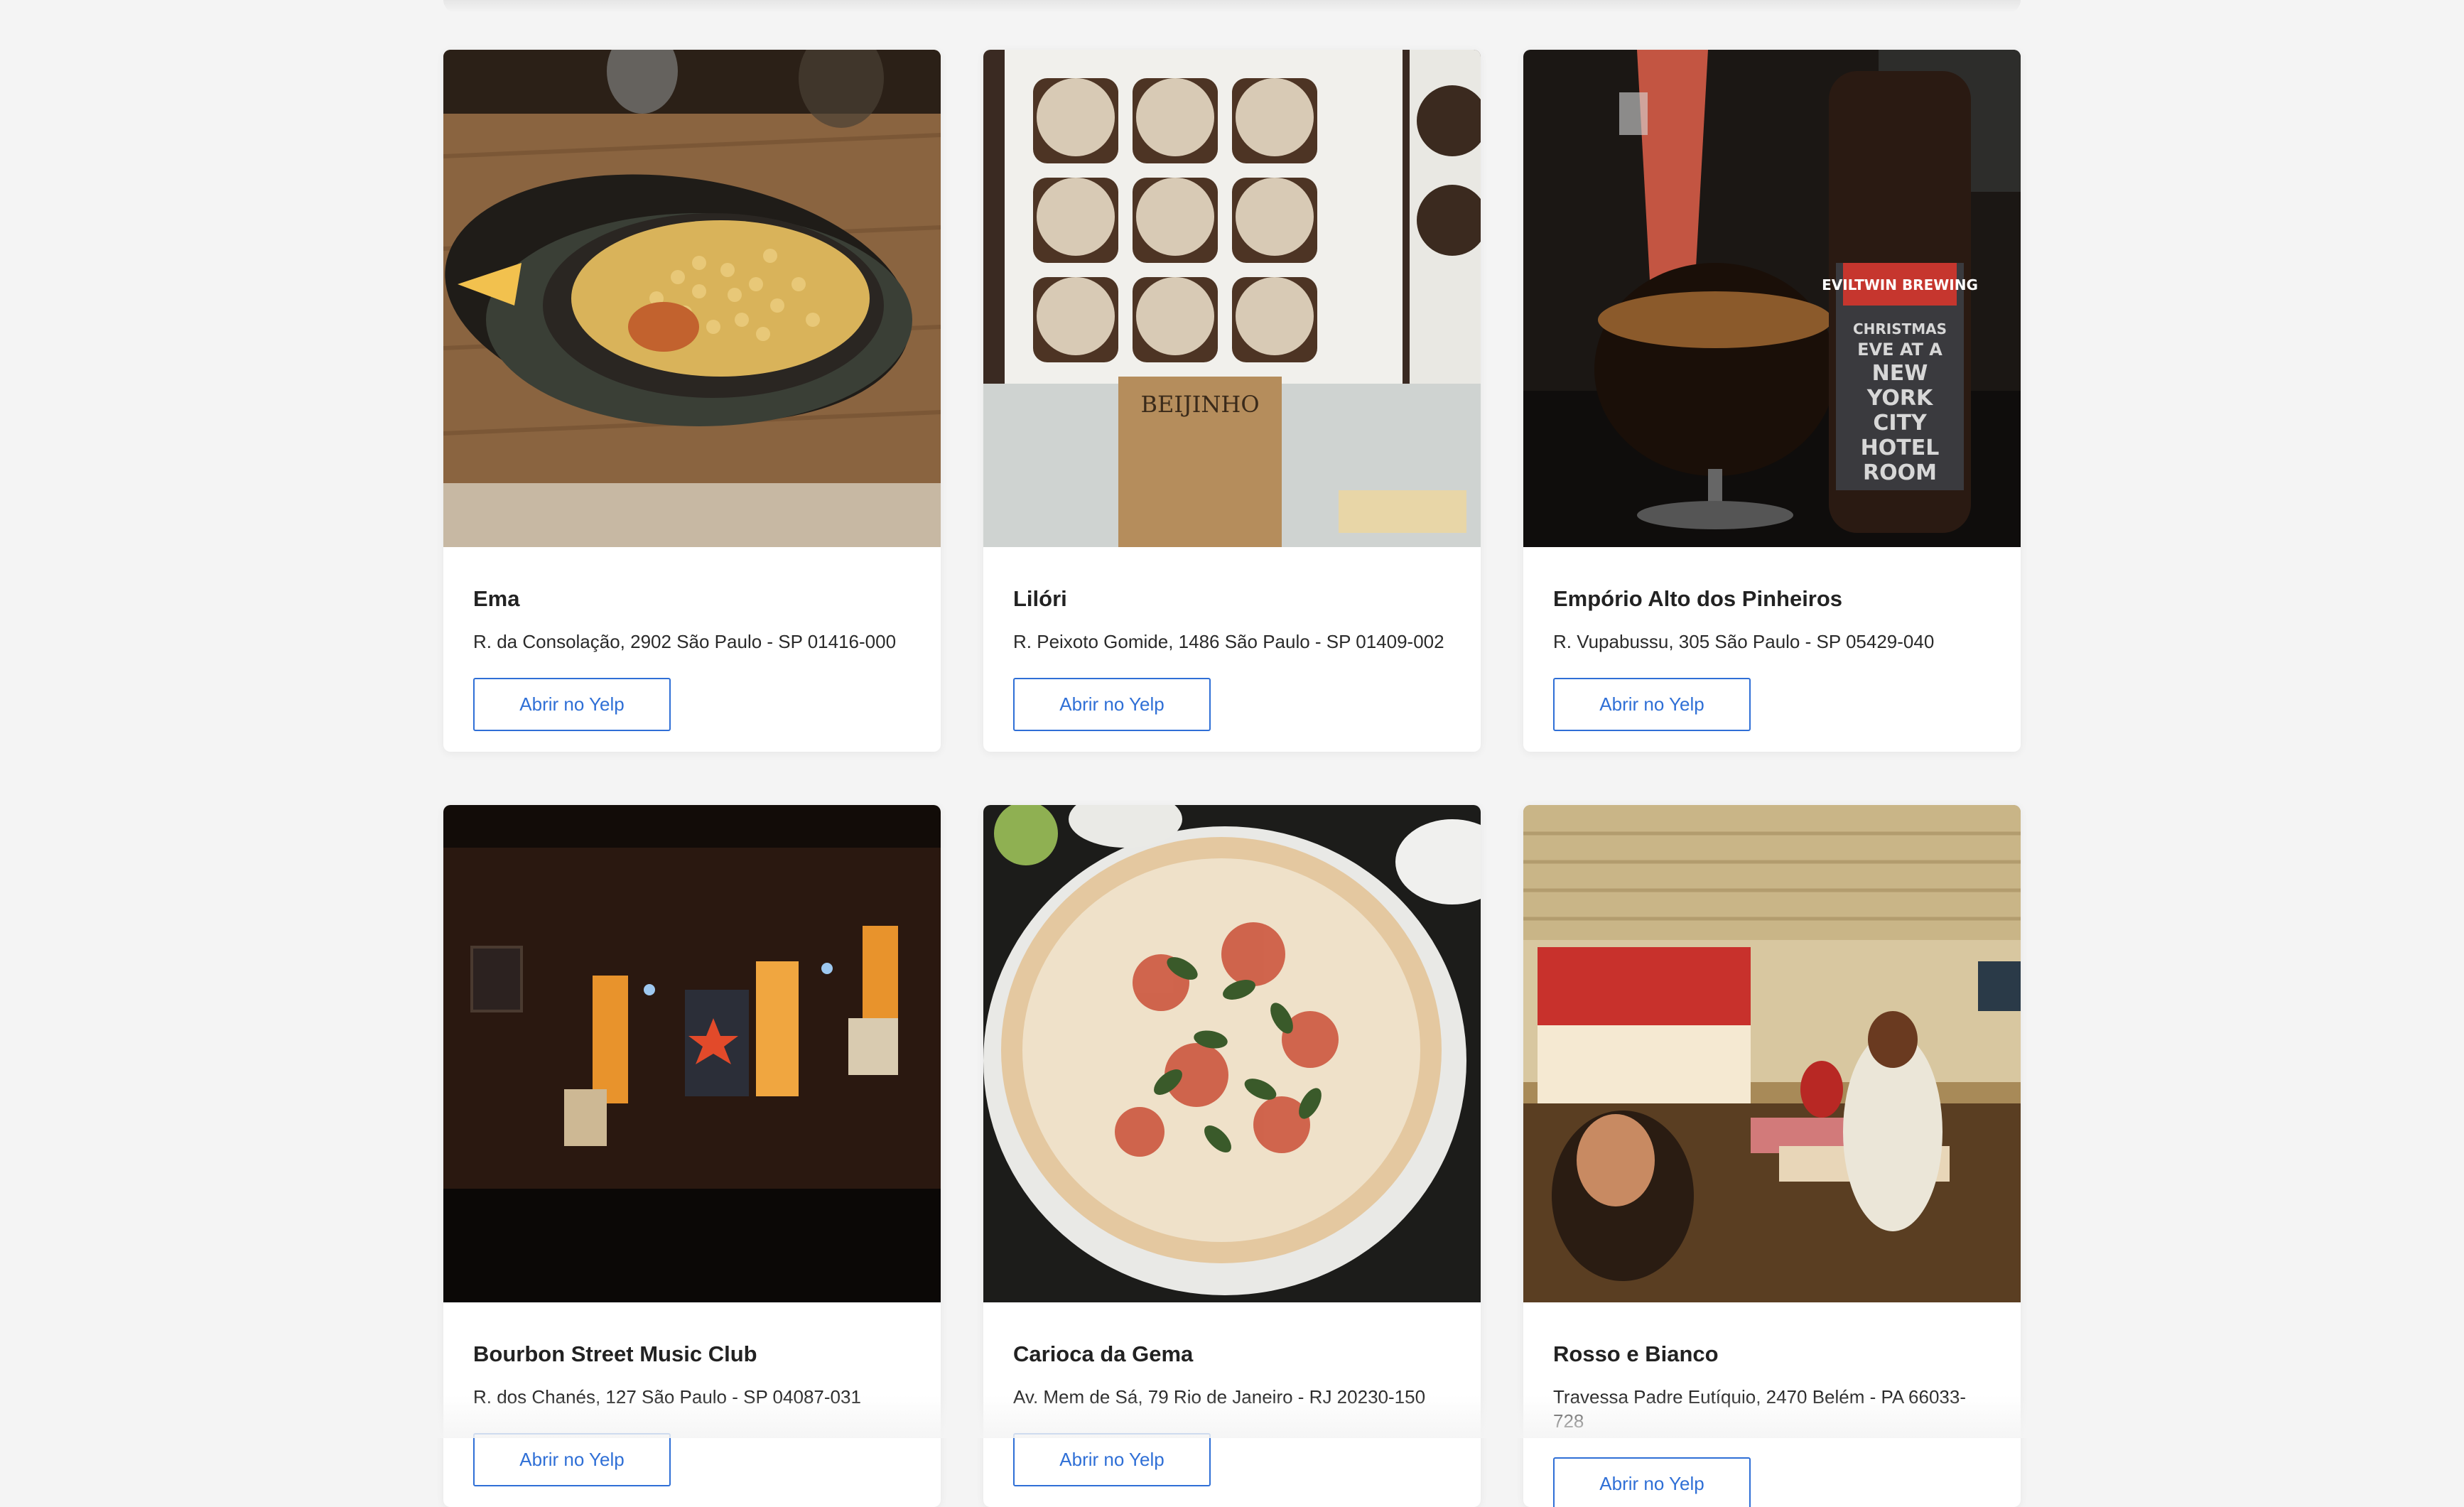 The width and height of the screenshot is (2464, 1507). I want to click on restaurant-photo-ema, so click(692, 298).